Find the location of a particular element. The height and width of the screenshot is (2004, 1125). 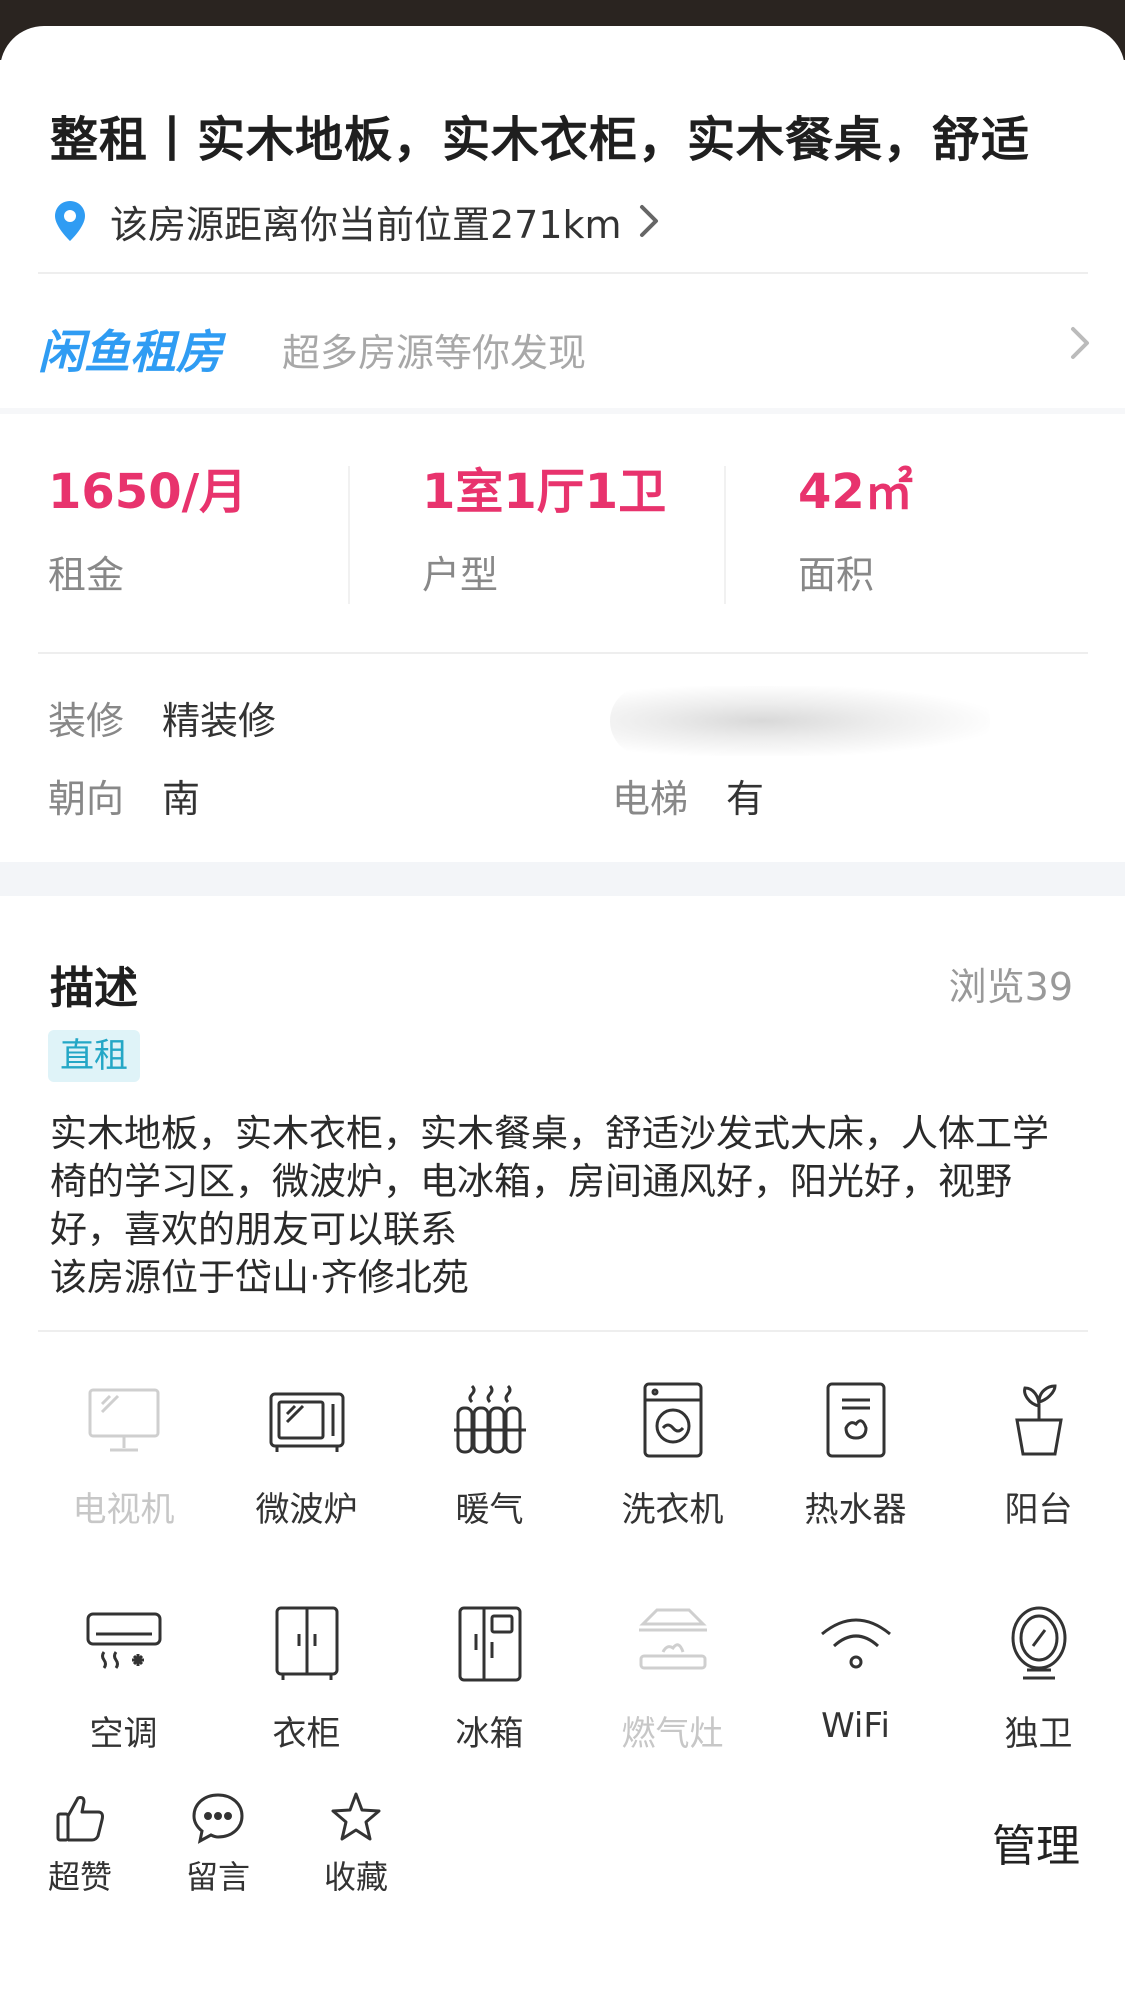

microwave-icon is located at coordinates (306, 1422).